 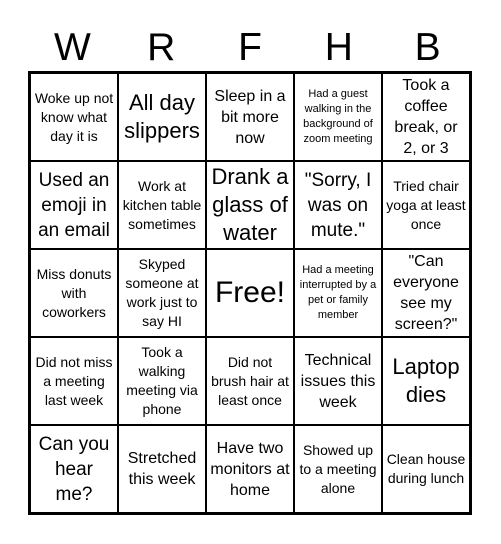 I want to click on bingo-cell: Miss donuts with coworkers, so click(x=74, y=293).